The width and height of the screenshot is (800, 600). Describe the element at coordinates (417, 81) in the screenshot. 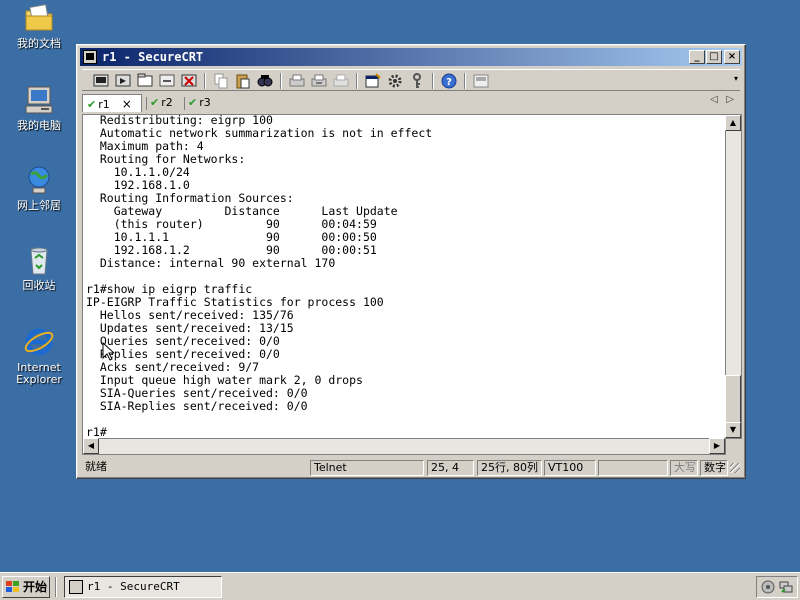

I see `keymap-icon` at that location.